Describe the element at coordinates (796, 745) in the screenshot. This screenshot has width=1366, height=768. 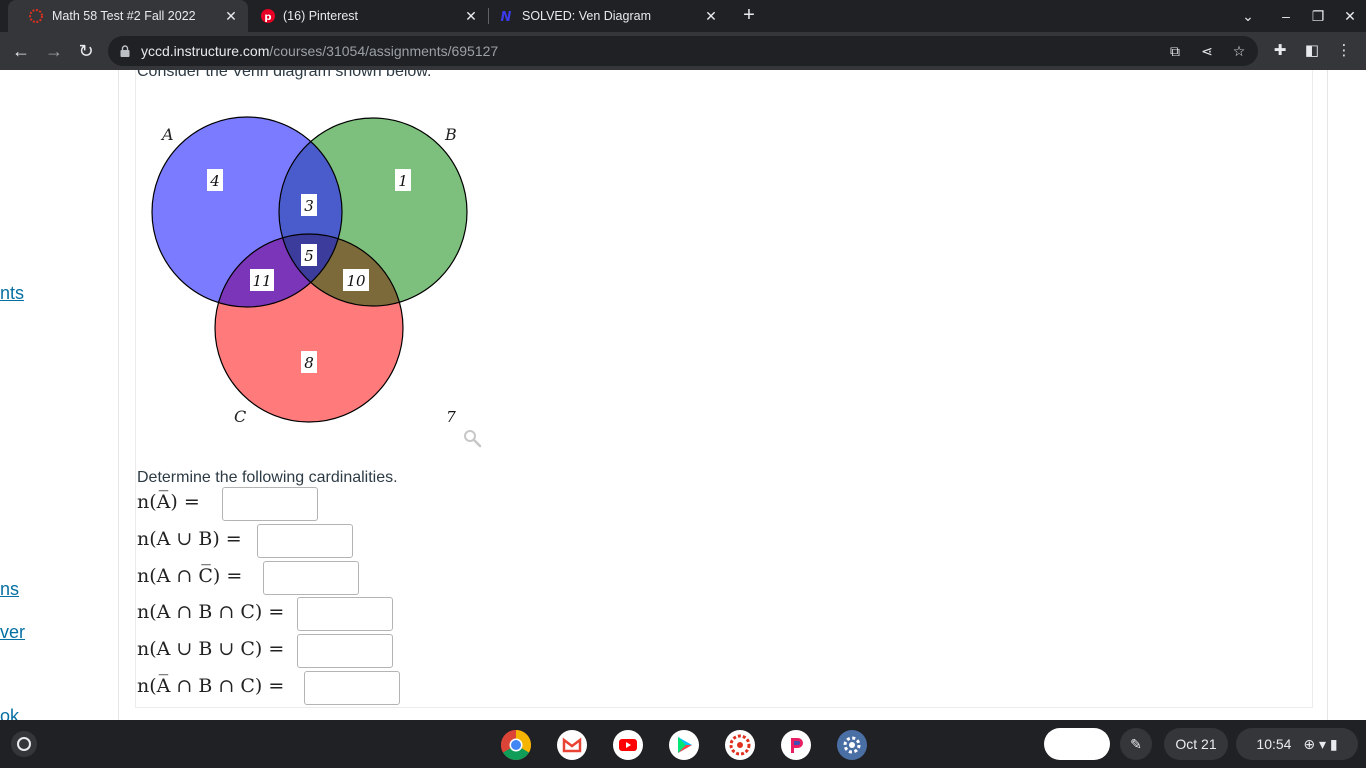
I see `pocket-icon` at that location.